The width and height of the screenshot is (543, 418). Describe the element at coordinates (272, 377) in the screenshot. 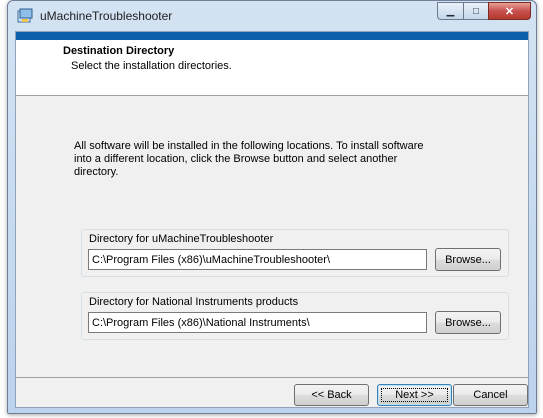

I see `footer-divider` at that location.